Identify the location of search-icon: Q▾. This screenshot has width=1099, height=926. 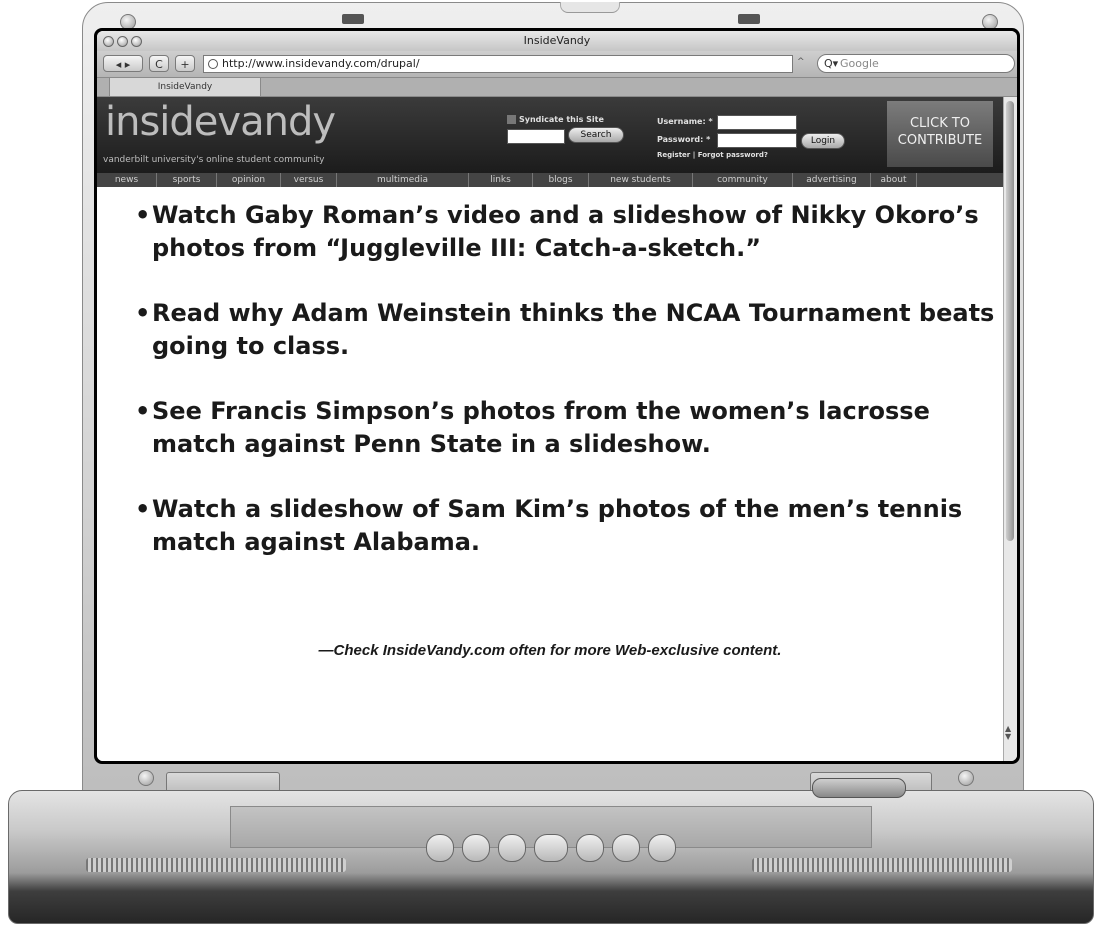
(831, 63).